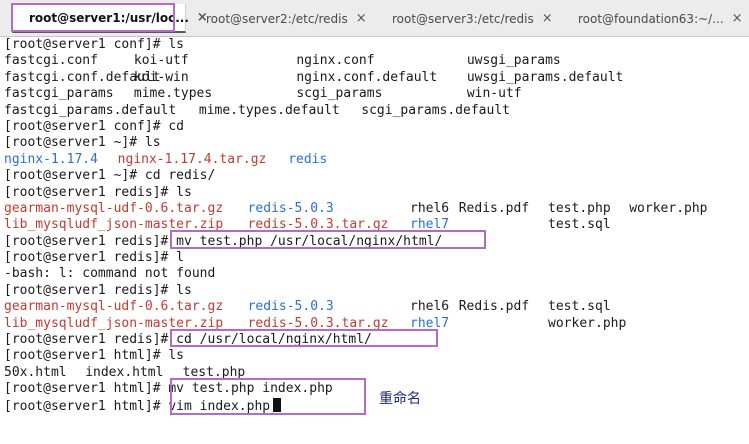 This screenshot has width=749, height=444. What do you see at coordinates (161, 77) in the screenshot?
I see `terminal-text: koi-win` at bounding box center [161, 77].